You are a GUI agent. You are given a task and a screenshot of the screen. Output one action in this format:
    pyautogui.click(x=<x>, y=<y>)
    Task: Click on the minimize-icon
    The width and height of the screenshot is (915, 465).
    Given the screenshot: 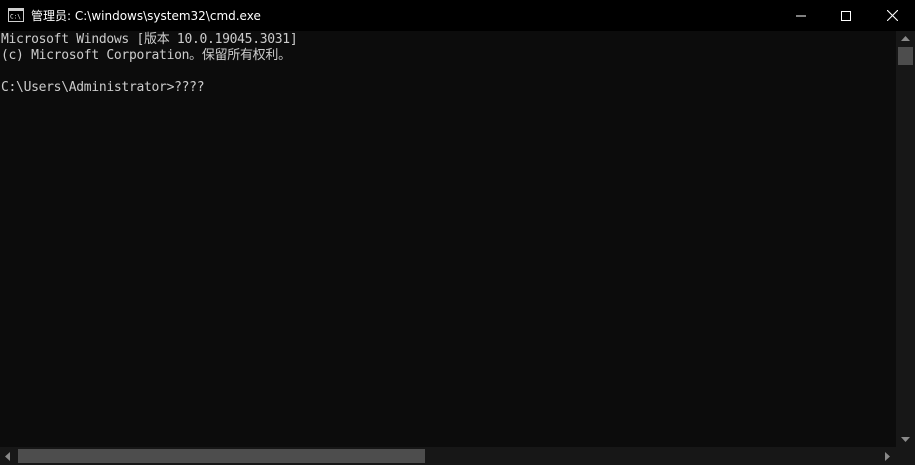 What is the action you would take?
    pyautogui.click(x=801, y=15)
    